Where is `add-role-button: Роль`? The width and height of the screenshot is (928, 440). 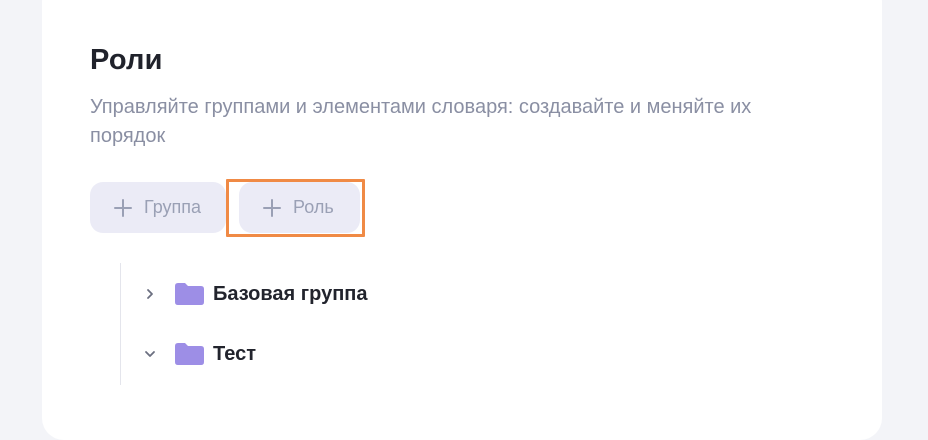 add-role-button: Роль is located at coordinates (299, 207).